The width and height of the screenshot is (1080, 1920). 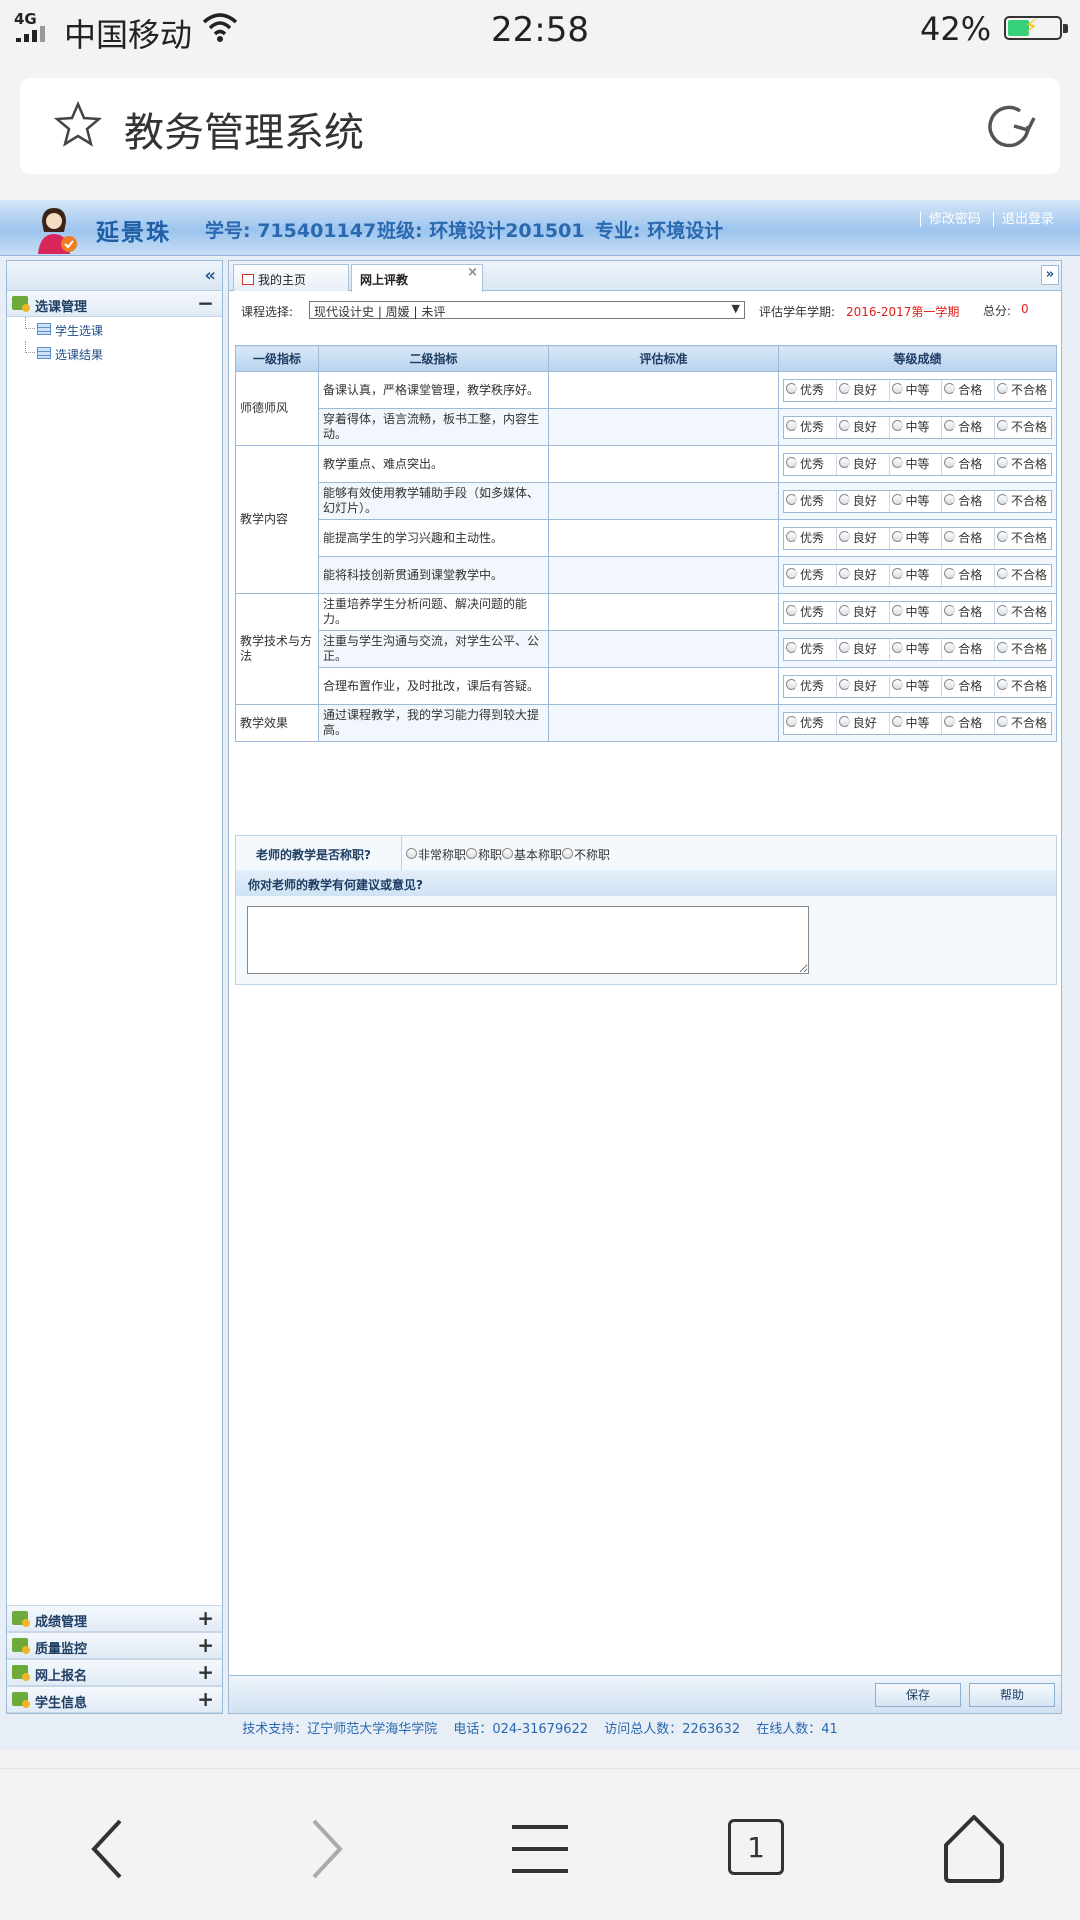 What do you see at coordinates (205, 303) in the screenshot?
I see `collapse-section-icon: −` at bounding box center [205, 303].